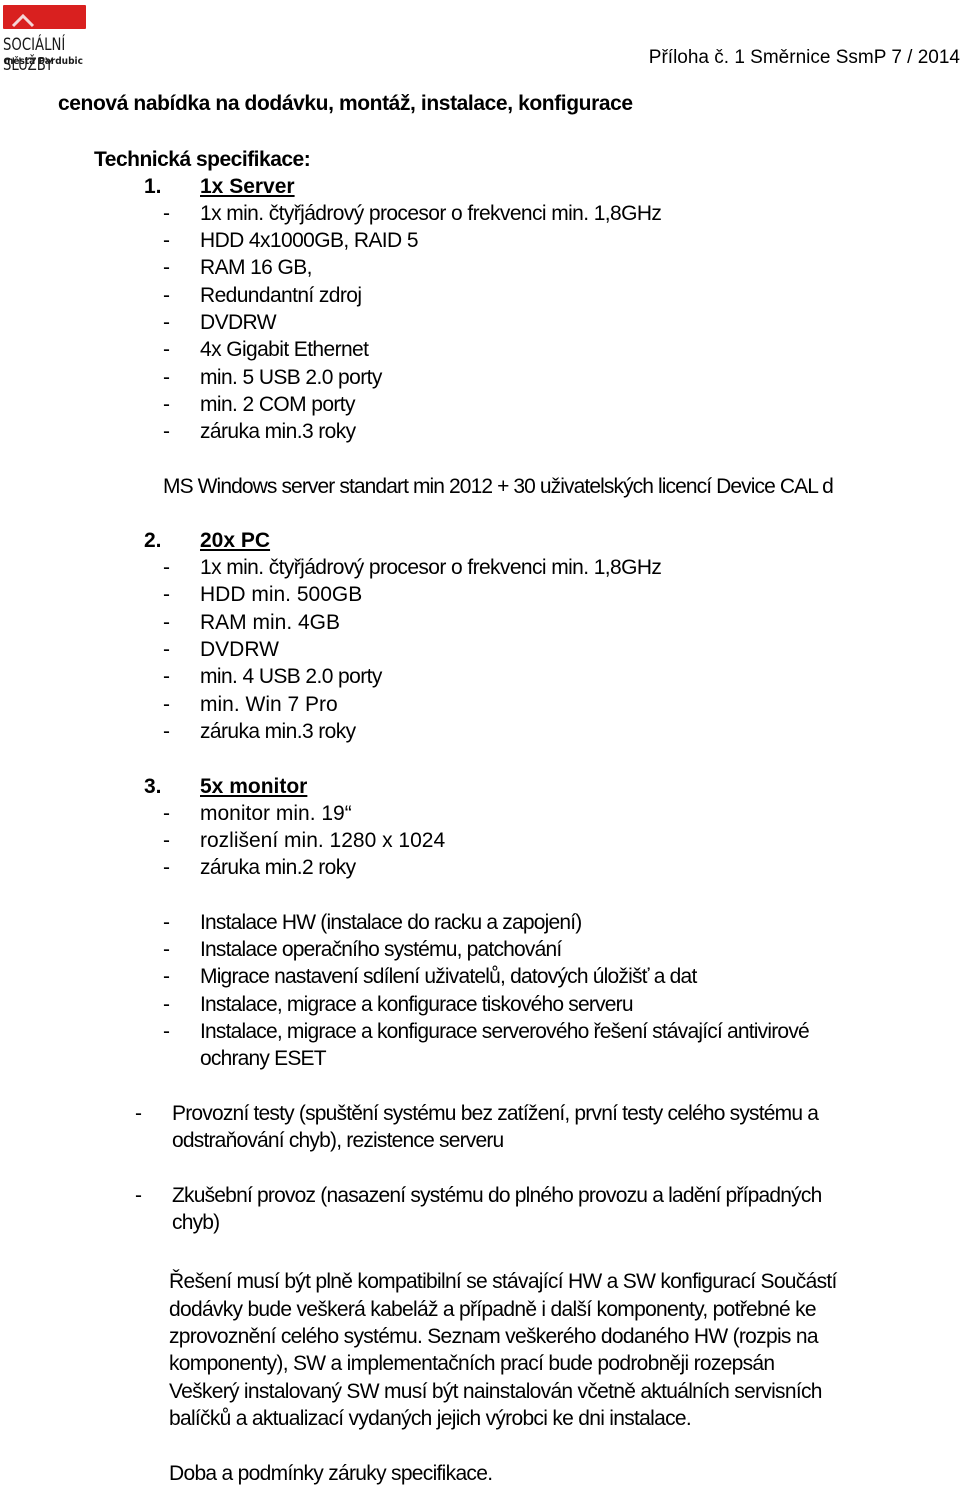 This screenshot has width=960, height=1488. I want to click on section-number: 1., so click(153, 186).